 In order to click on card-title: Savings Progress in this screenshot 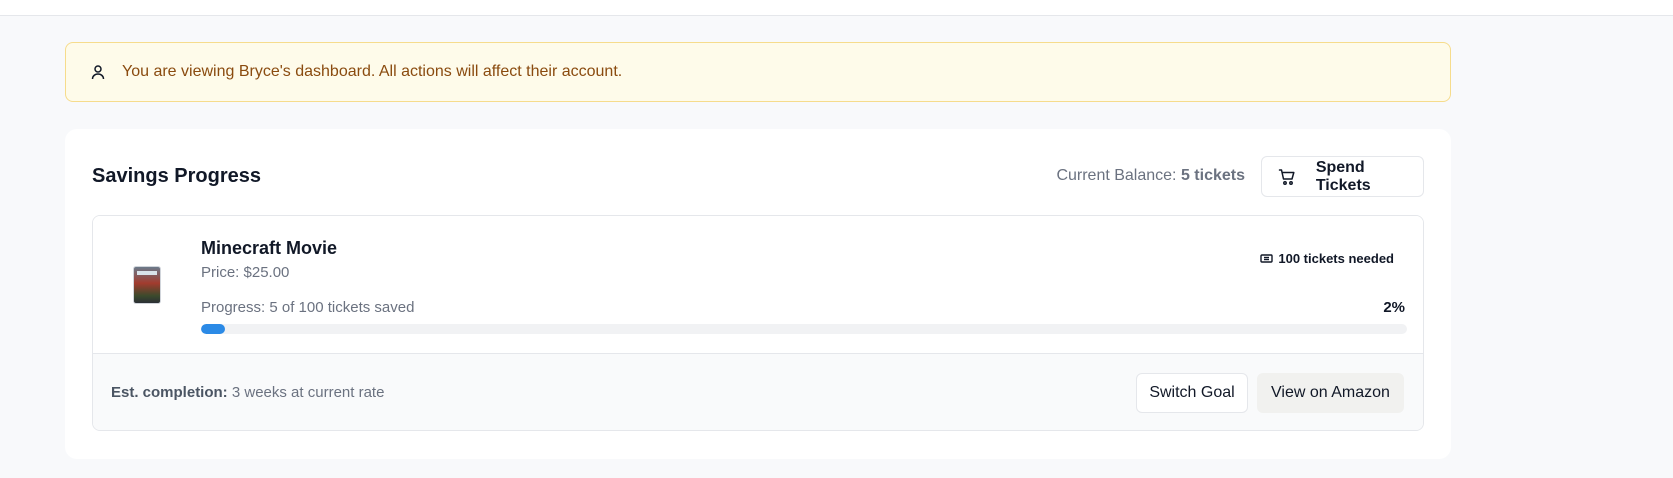, I will do `click(176, 176)`.